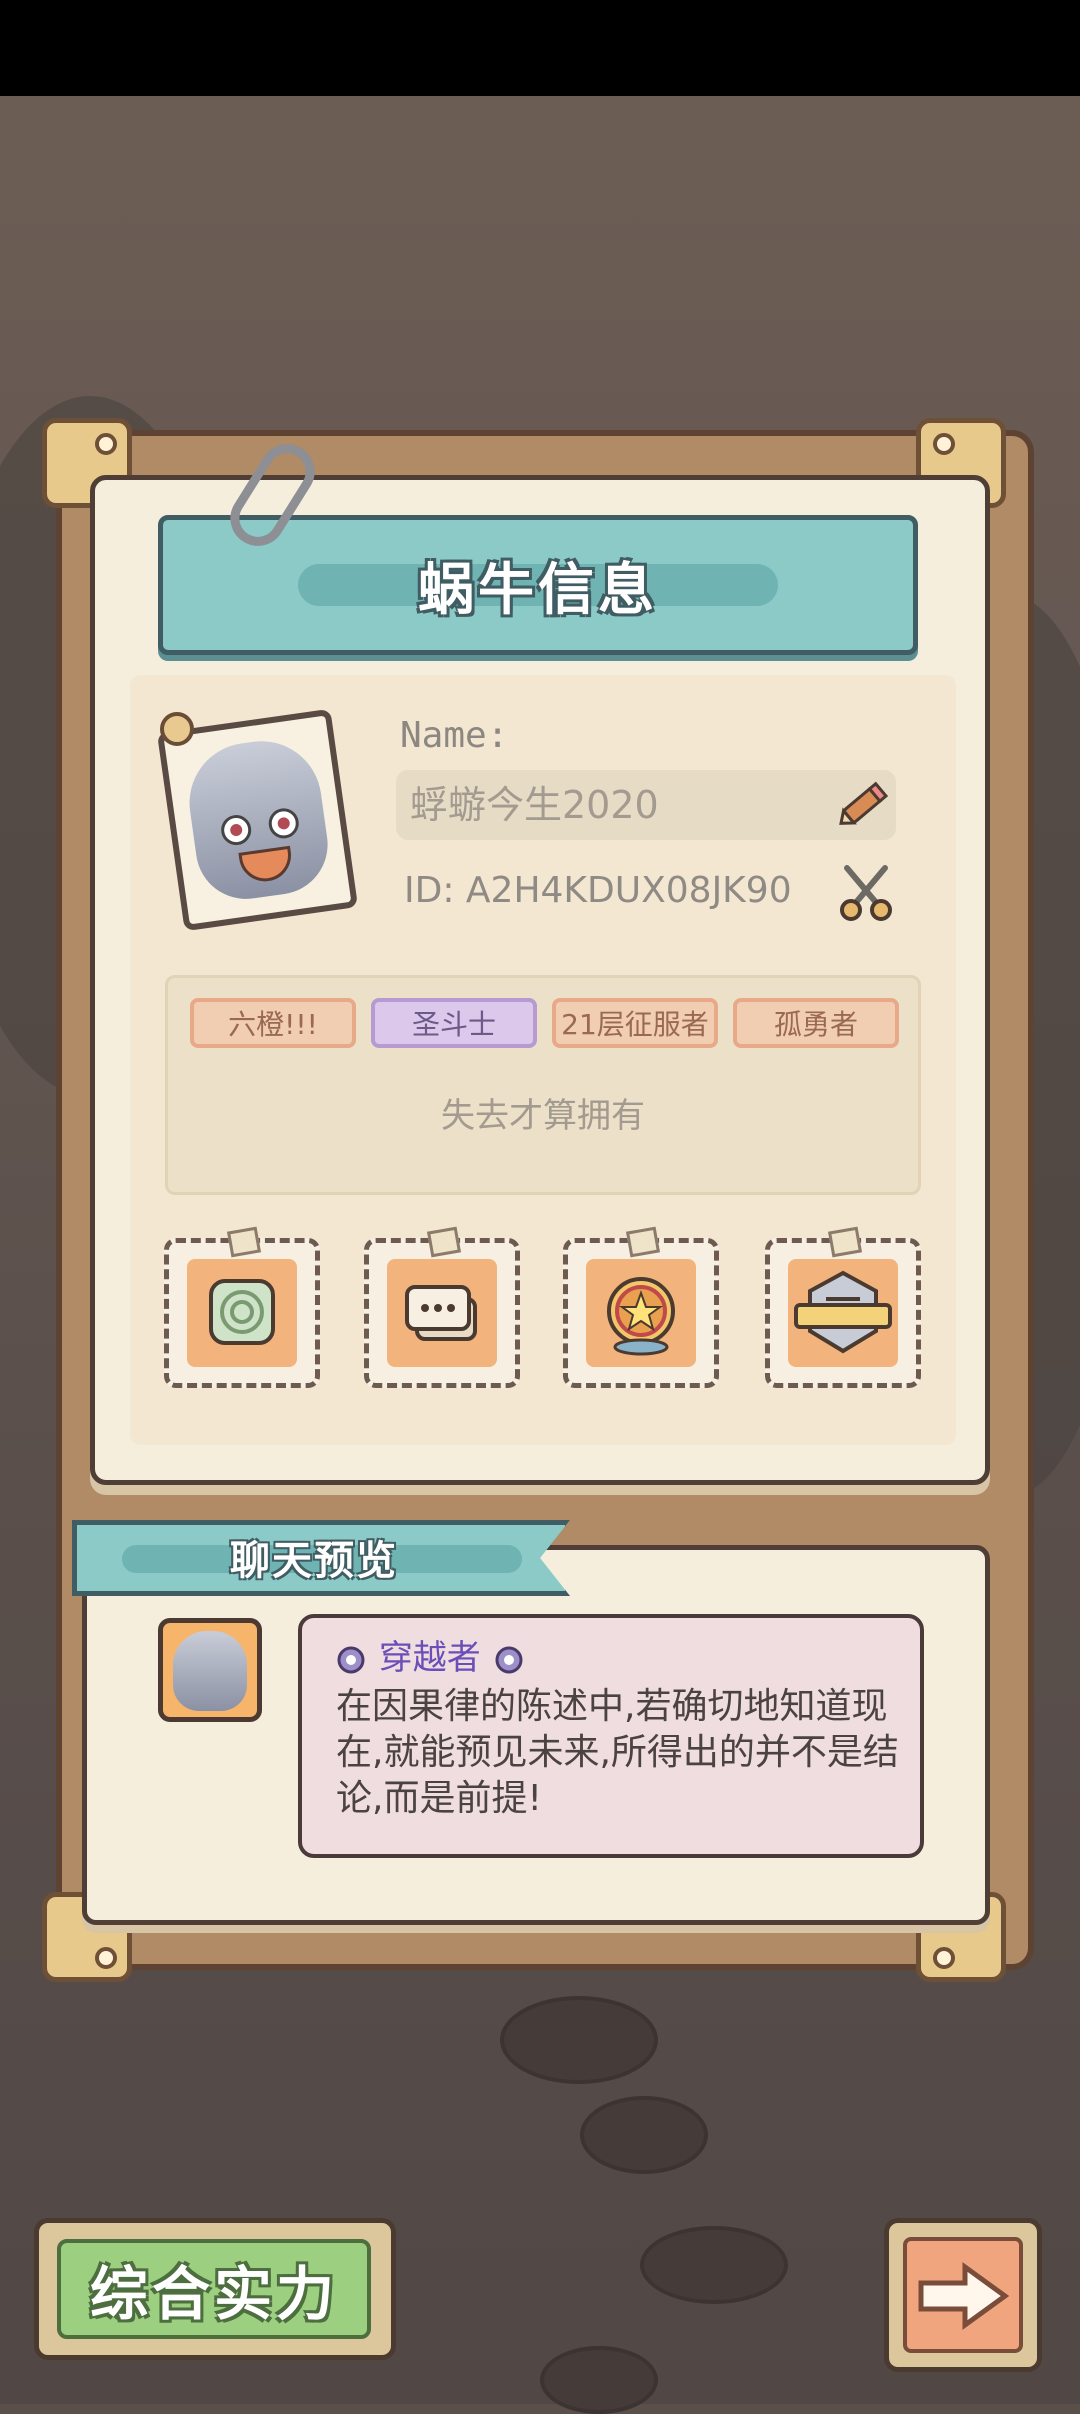  I want to click on arrow-right-icon, so click(964, 2296).